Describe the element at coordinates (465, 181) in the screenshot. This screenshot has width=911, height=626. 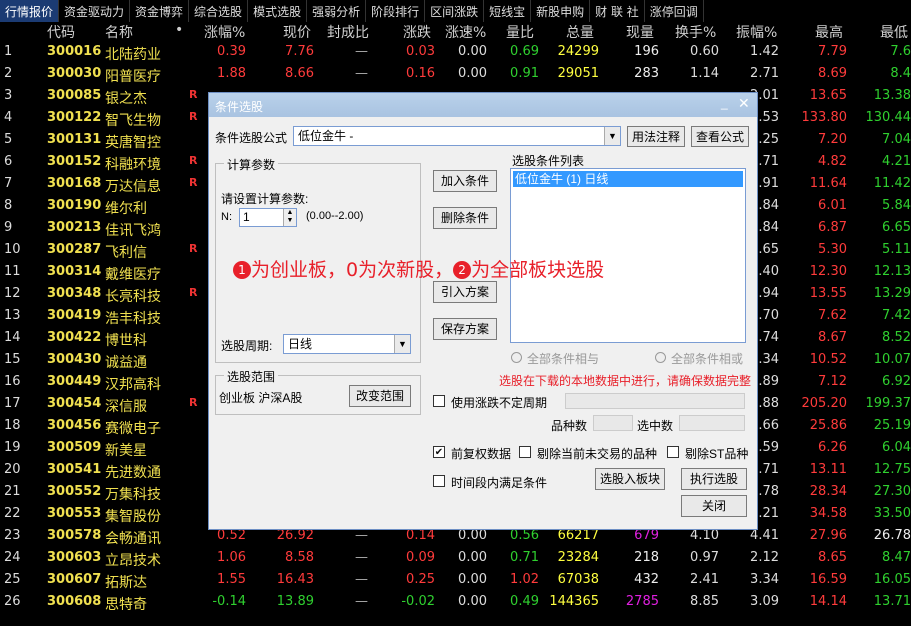
I see `add-condition-button: 加入条件` at that location.